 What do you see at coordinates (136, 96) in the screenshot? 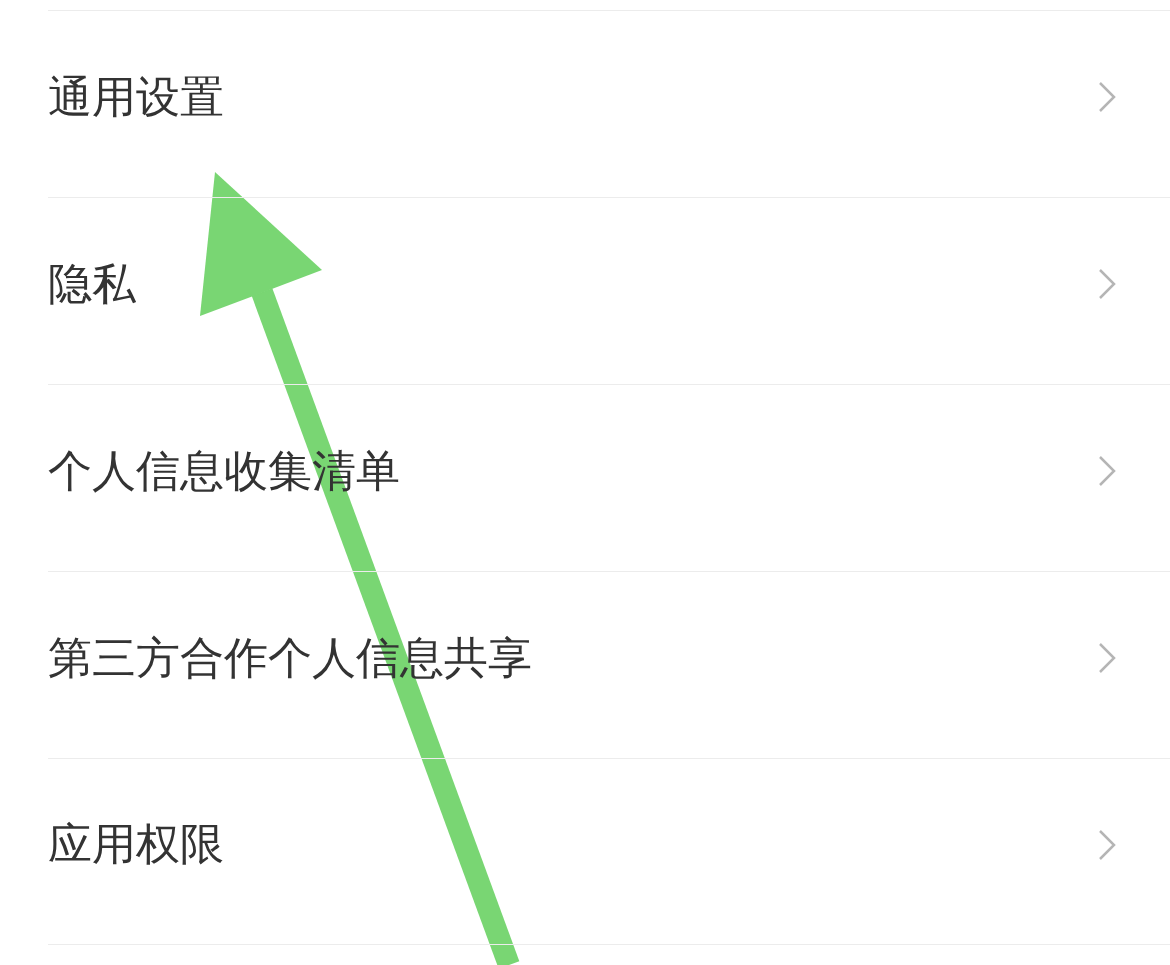
I see `settings-label: 通用设置` at bounding box center [136, 96].